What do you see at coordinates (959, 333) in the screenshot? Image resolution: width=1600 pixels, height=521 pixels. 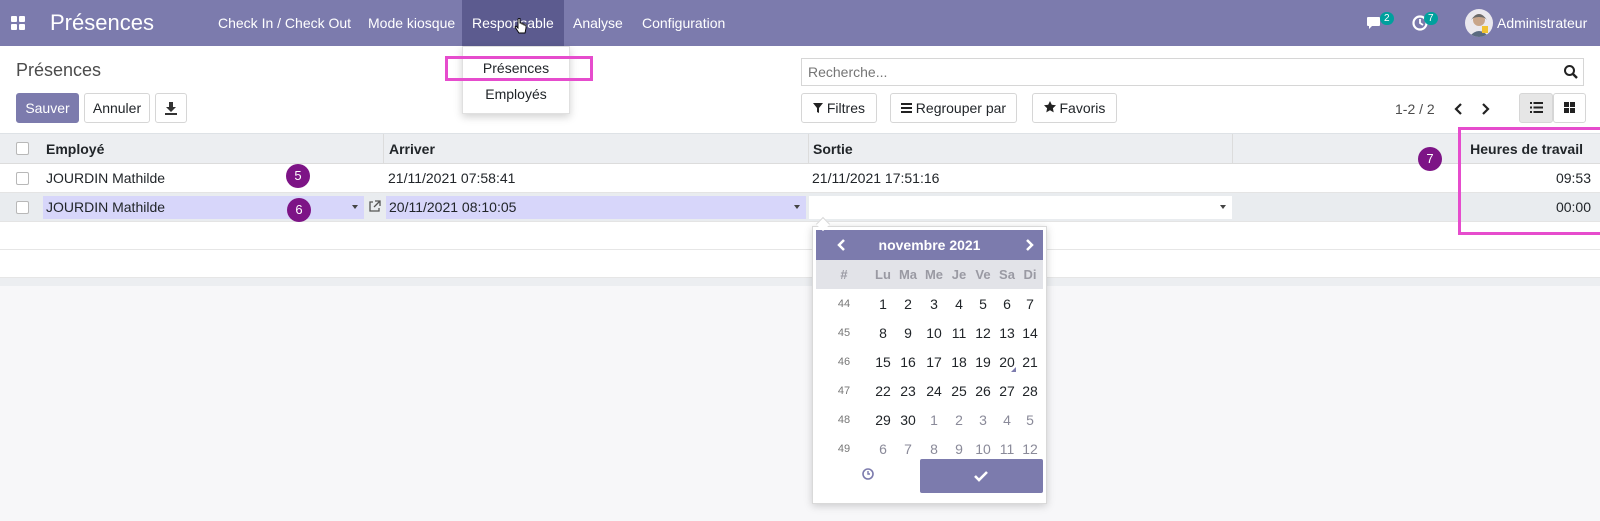 I see `calendar-day: 11` at bounding box center [959, 333].